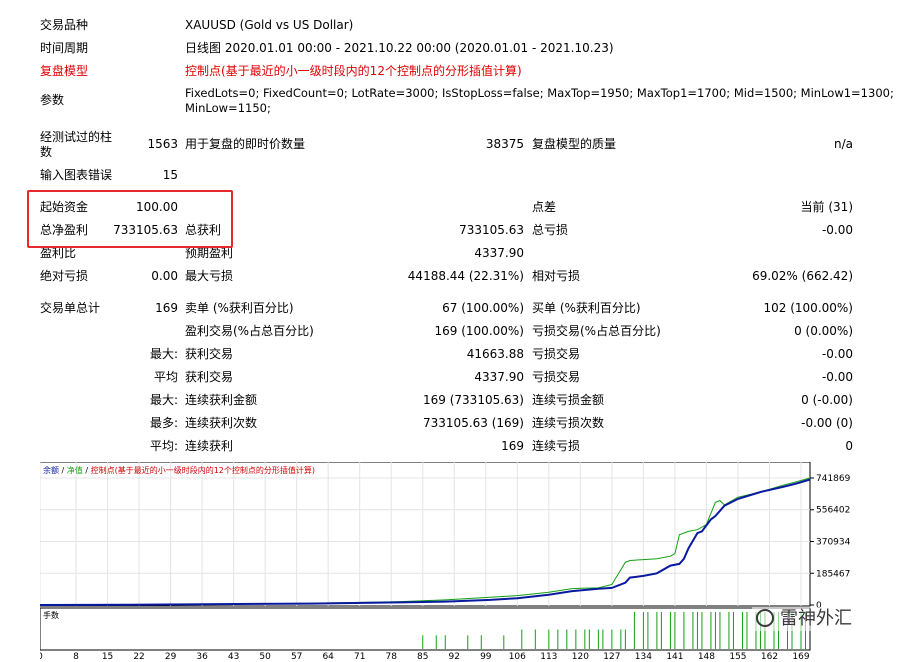 The height and width of the screenshot is (662, 898). Describe the element at coordinates (107, 657) in the screenshot. I see `x-tick-label: 15` at that location.